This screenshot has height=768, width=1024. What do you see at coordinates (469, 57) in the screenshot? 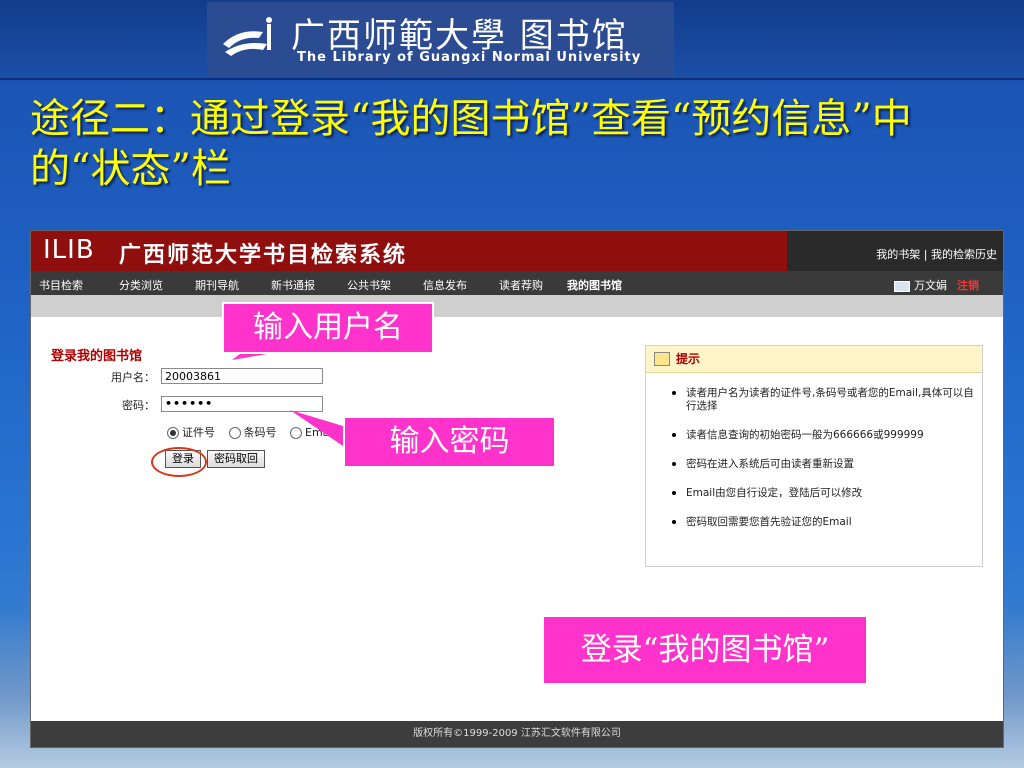
I see `logo-english-text: The Library of Guangxi Normal University` at bounding box center [469, 57].